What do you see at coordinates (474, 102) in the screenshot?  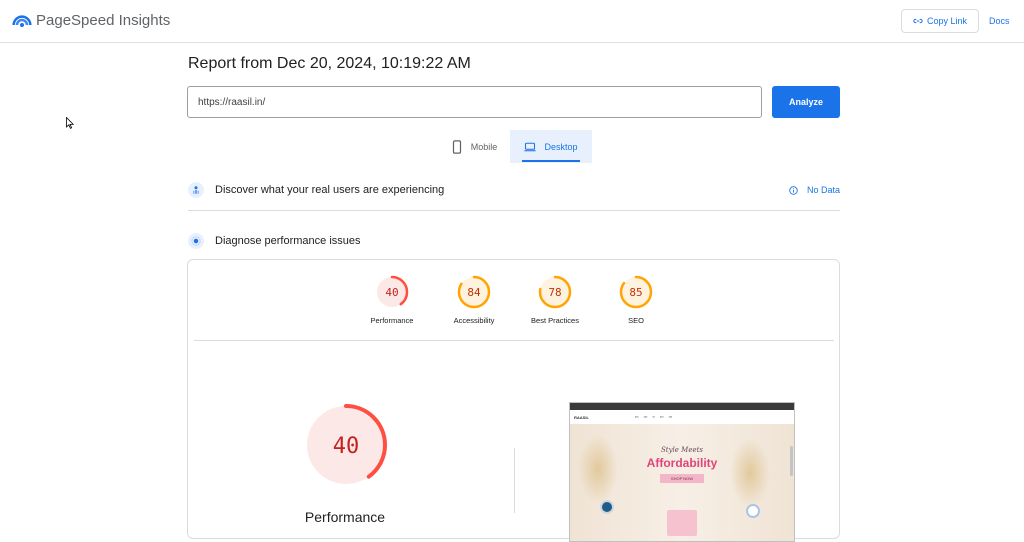 I see `url-input` at bounding box center [474, 102].